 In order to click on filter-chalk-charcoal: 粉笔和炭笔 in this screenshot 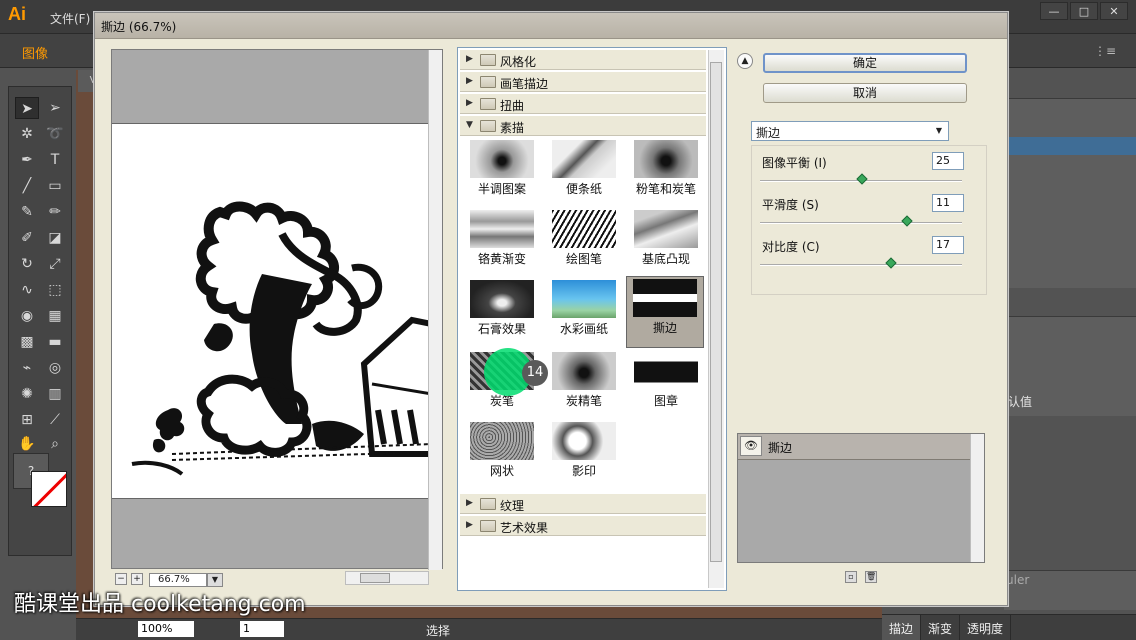, I will do `click(664, 171)`.